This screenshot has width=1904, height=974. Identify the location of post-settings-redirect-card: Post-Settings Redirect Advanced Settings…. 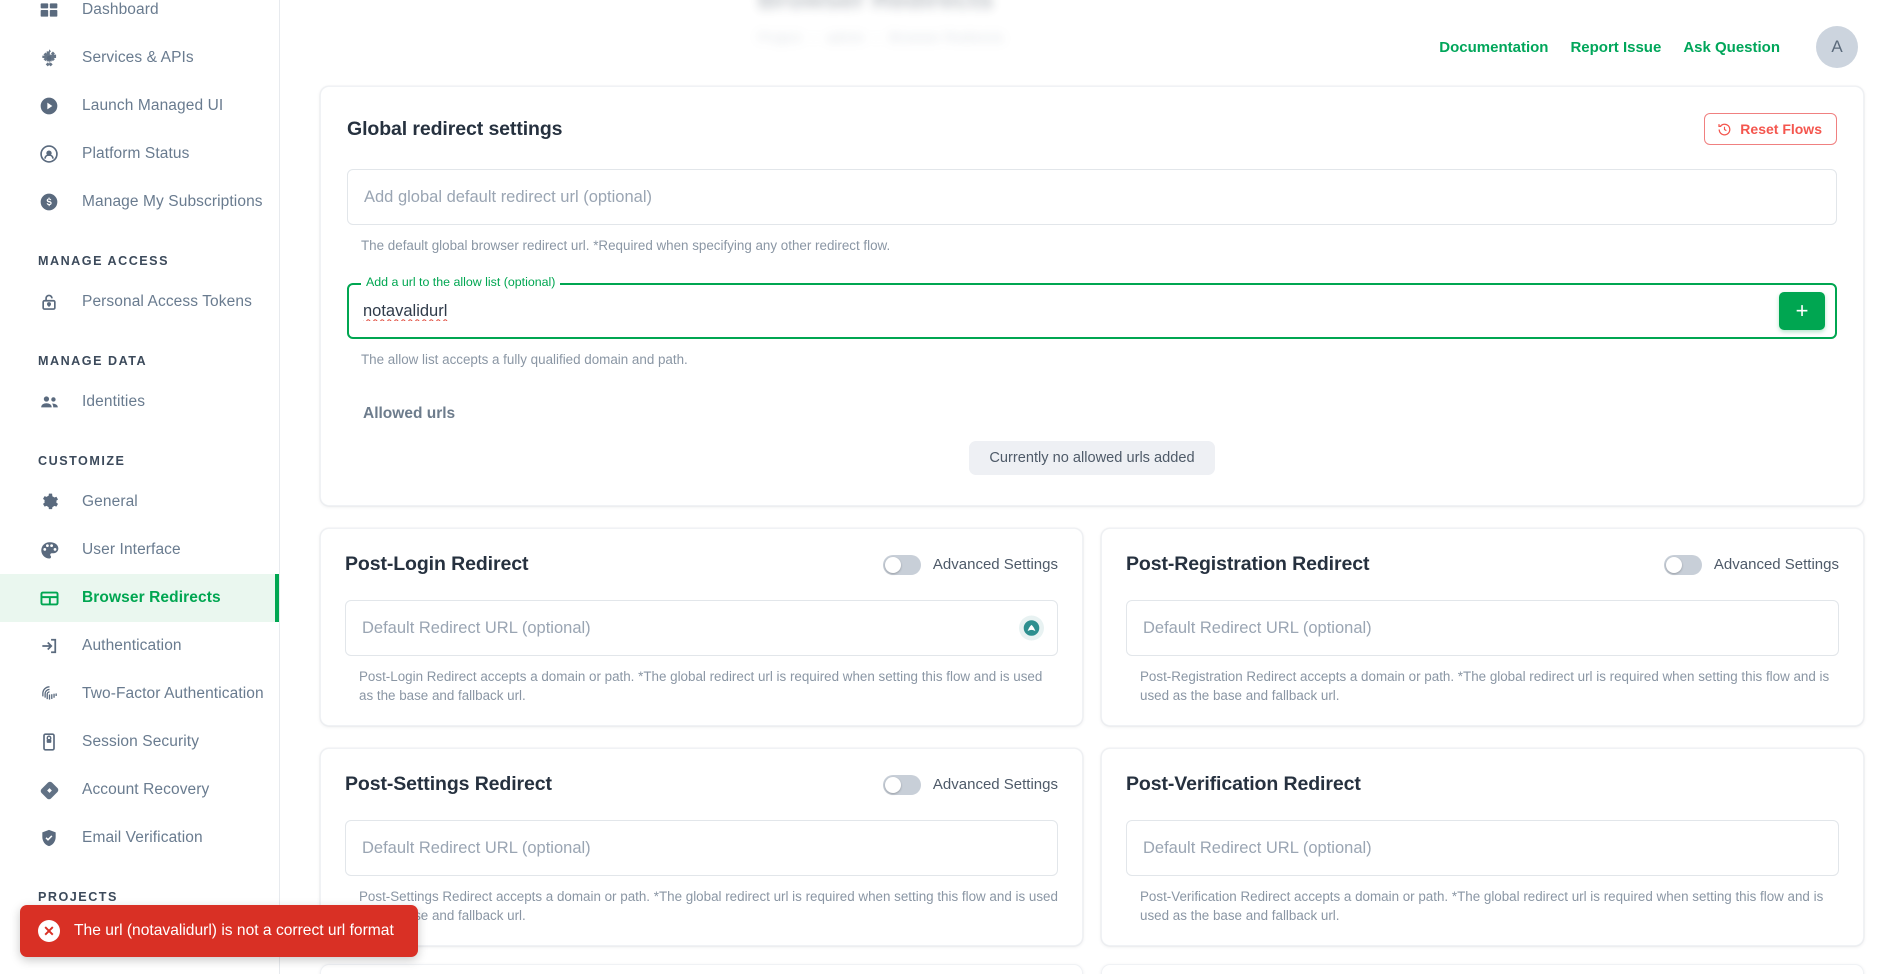
(701, 847).